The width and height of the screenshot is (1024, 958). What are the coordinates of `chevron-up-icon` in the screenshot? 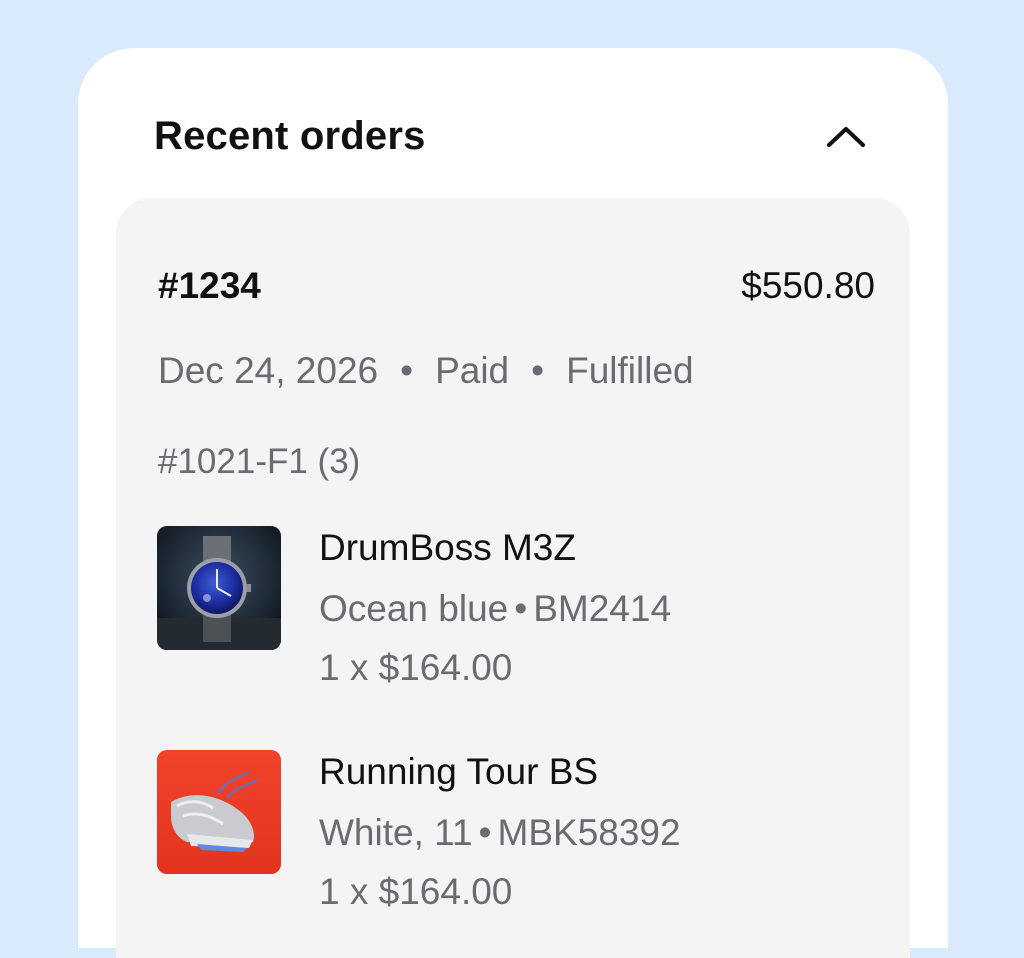 It's located at (846, 137).